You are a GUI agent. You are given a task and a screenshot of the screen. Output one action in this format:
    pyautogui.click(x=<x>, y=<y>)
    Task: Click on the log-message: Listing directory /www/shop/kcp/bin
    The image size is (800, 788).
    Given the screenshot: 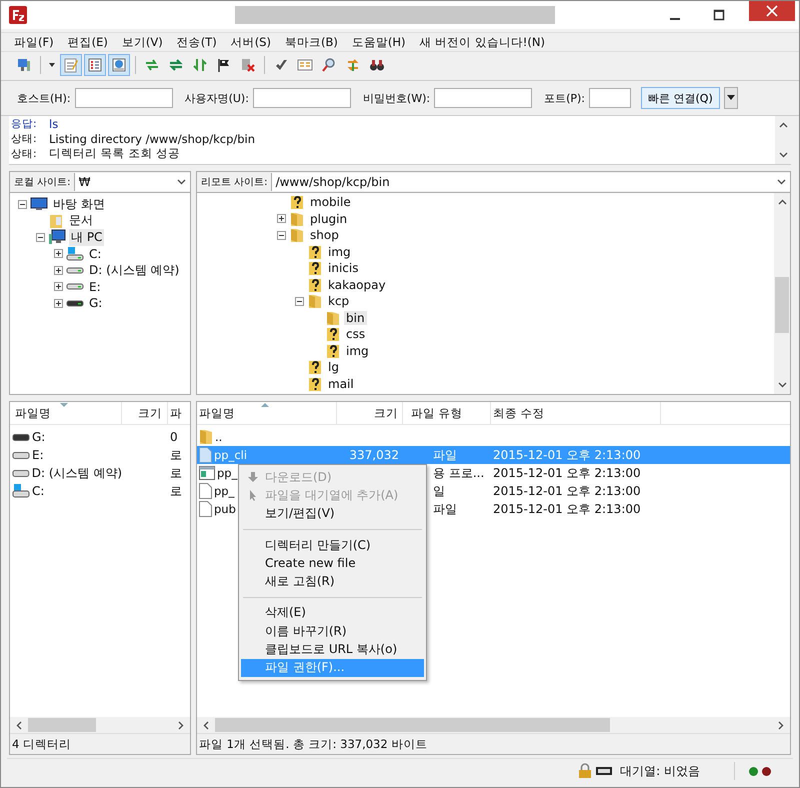 What is the action you would take?
    pyautogui.click(x=152, y=139)
    